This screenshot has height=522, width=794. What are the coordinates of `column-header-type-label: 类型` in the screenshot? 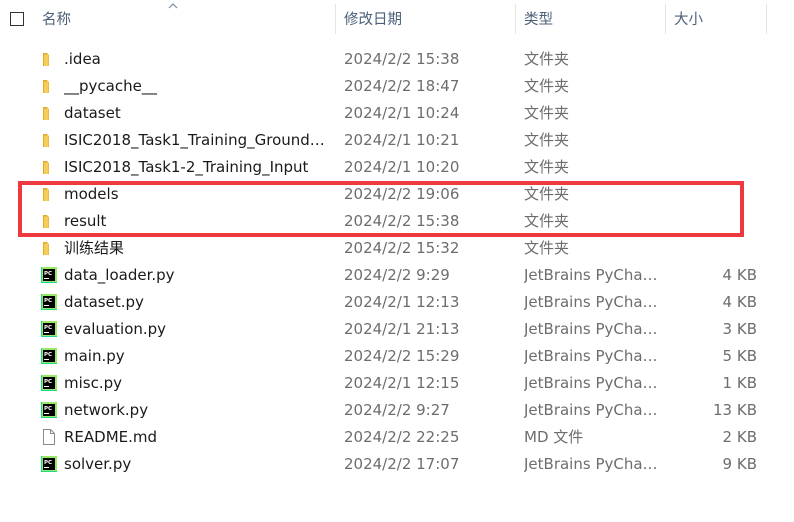 It's located at (538, 20).